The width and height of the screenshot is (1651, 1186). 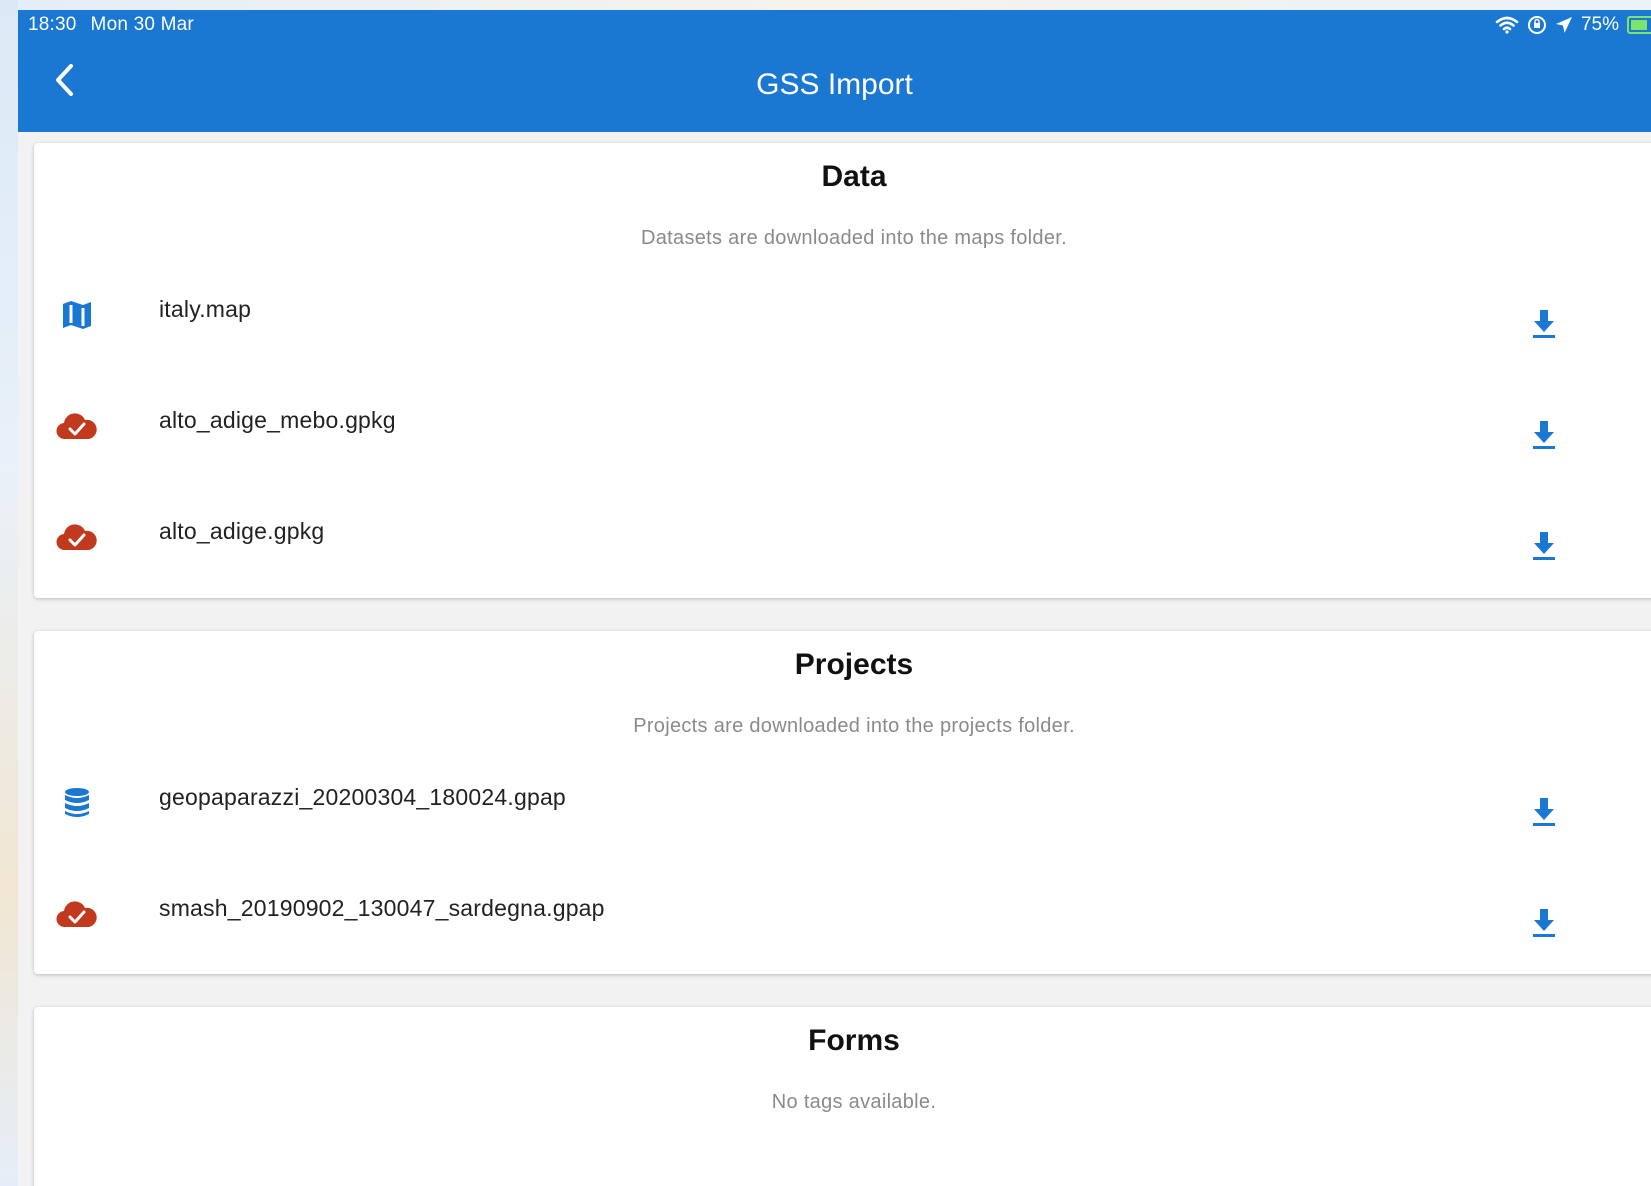 I want to click on forms-section-title: Forms, so click(x=854, y=1040).